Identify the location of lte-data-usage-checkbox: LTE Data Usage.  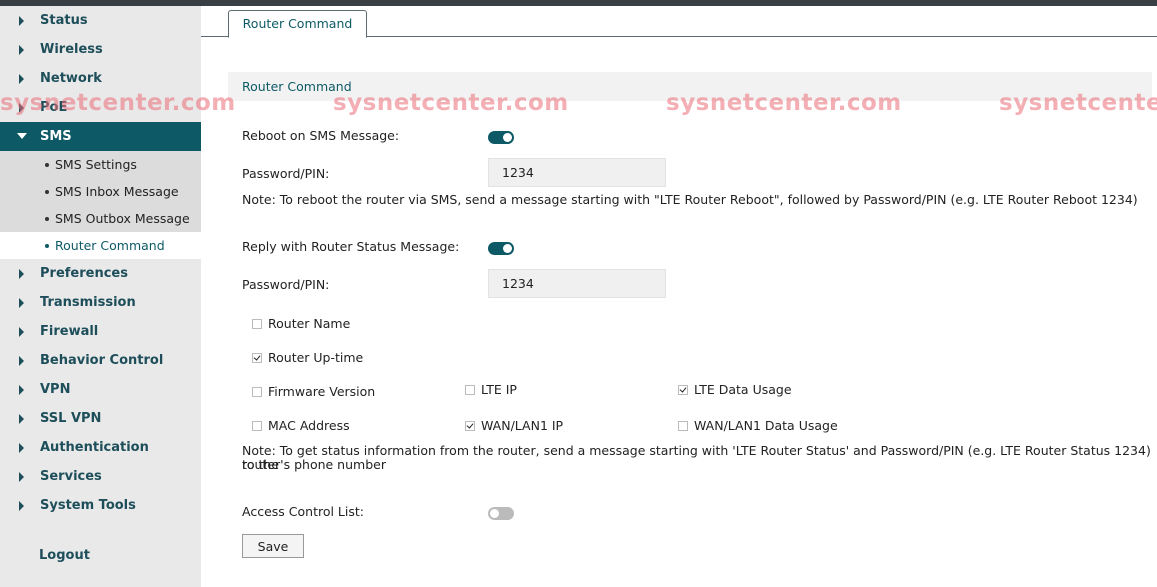
(735, 389).